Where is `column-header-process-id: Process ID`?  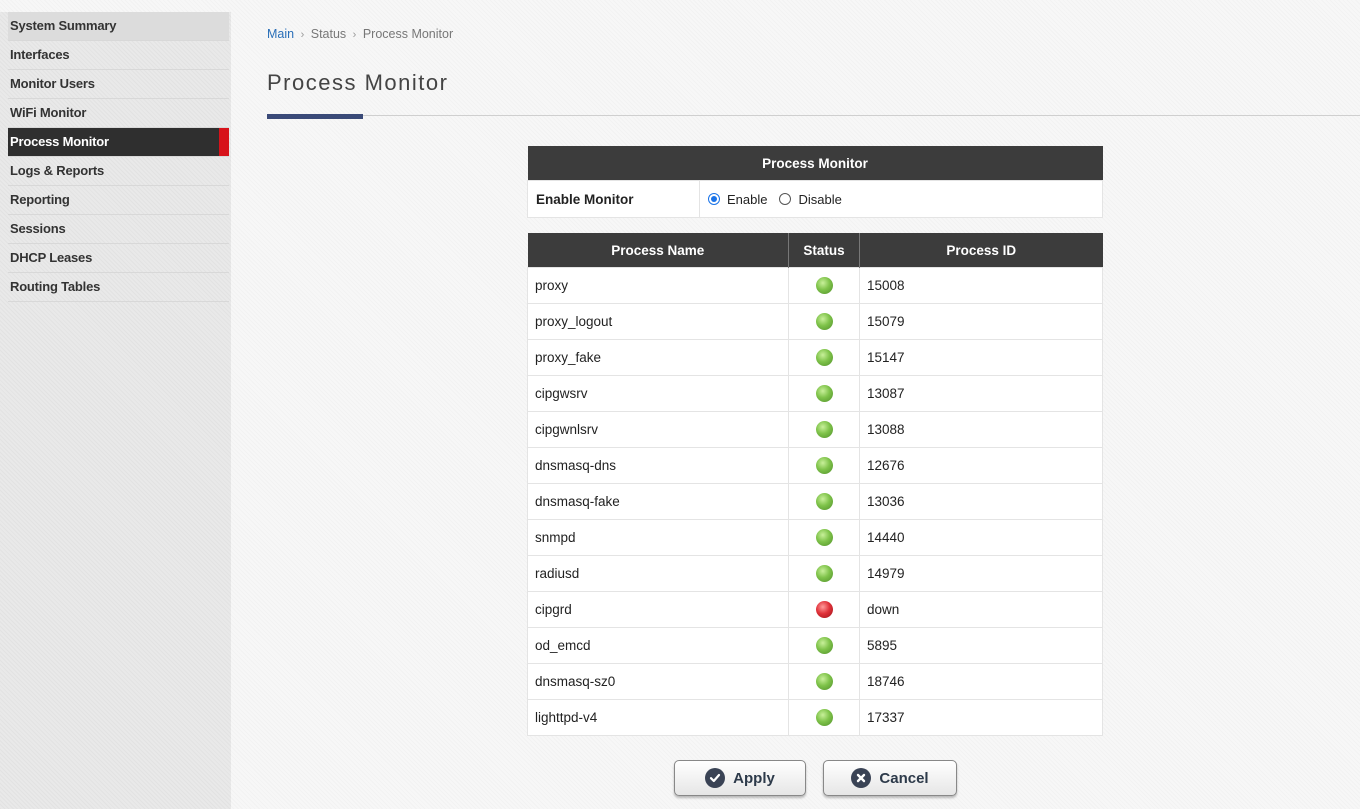
column-header-process-id: Process ID is located at coordinates (981, 250).